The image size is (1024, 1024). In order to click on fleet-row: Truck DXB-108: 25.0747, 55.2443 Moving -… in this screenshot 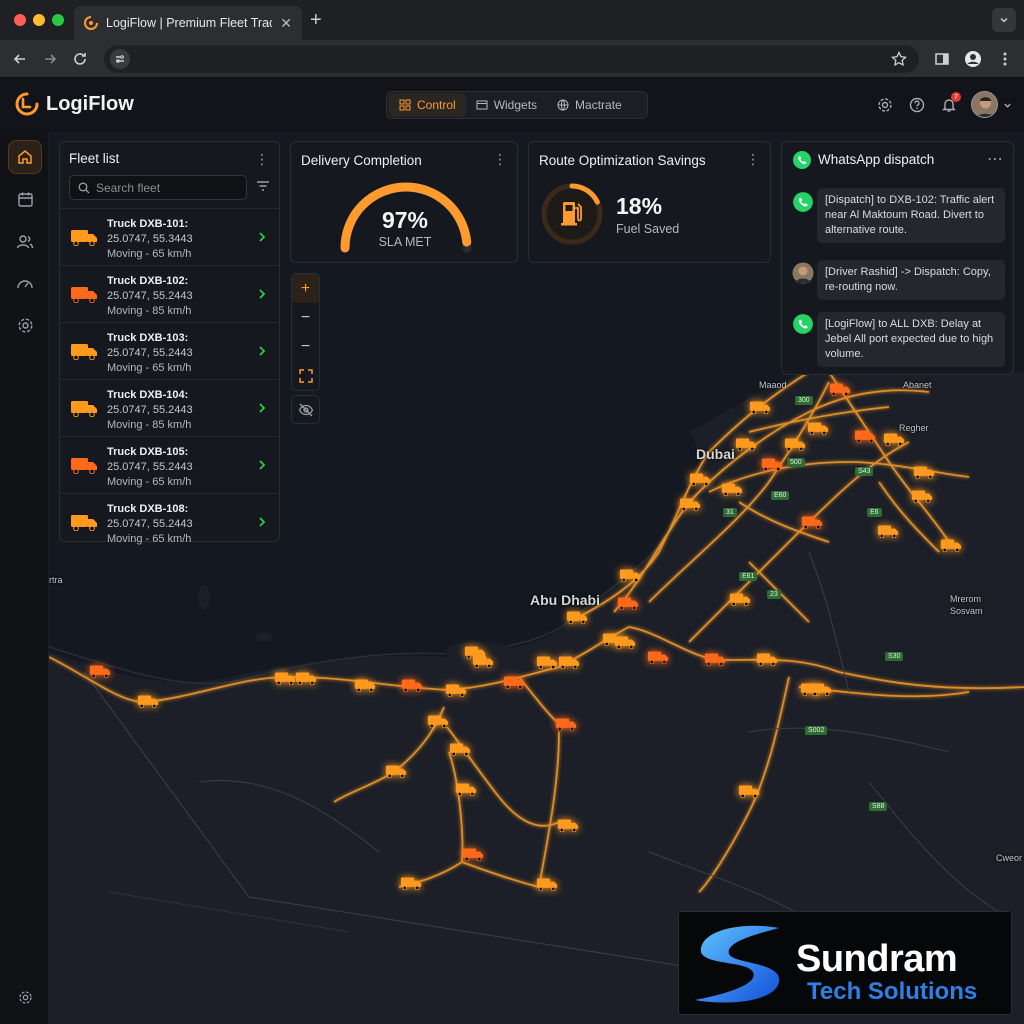, I will do `click(169, 521)`.